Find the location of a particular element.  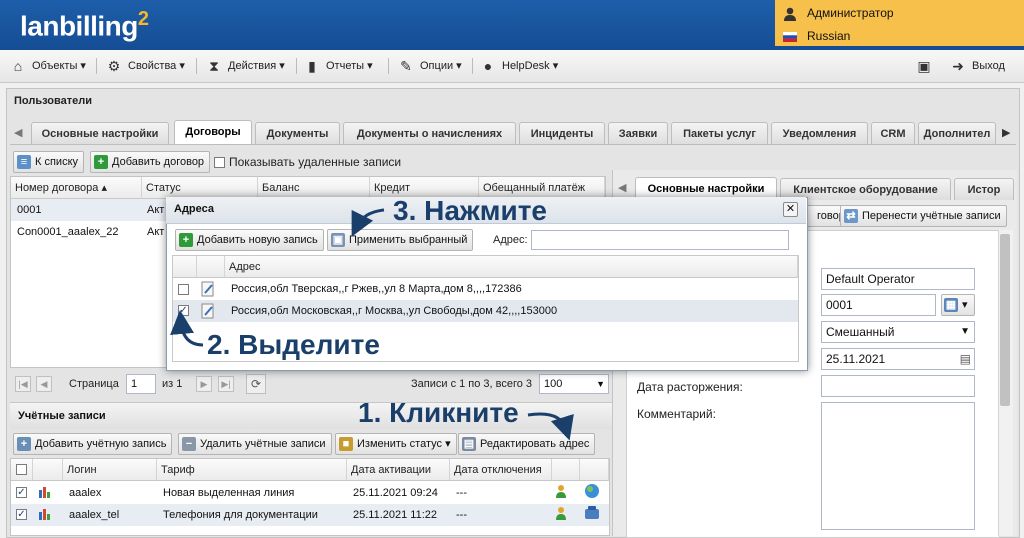

tab-requests: Заявки is located at coordinates (638, 133).